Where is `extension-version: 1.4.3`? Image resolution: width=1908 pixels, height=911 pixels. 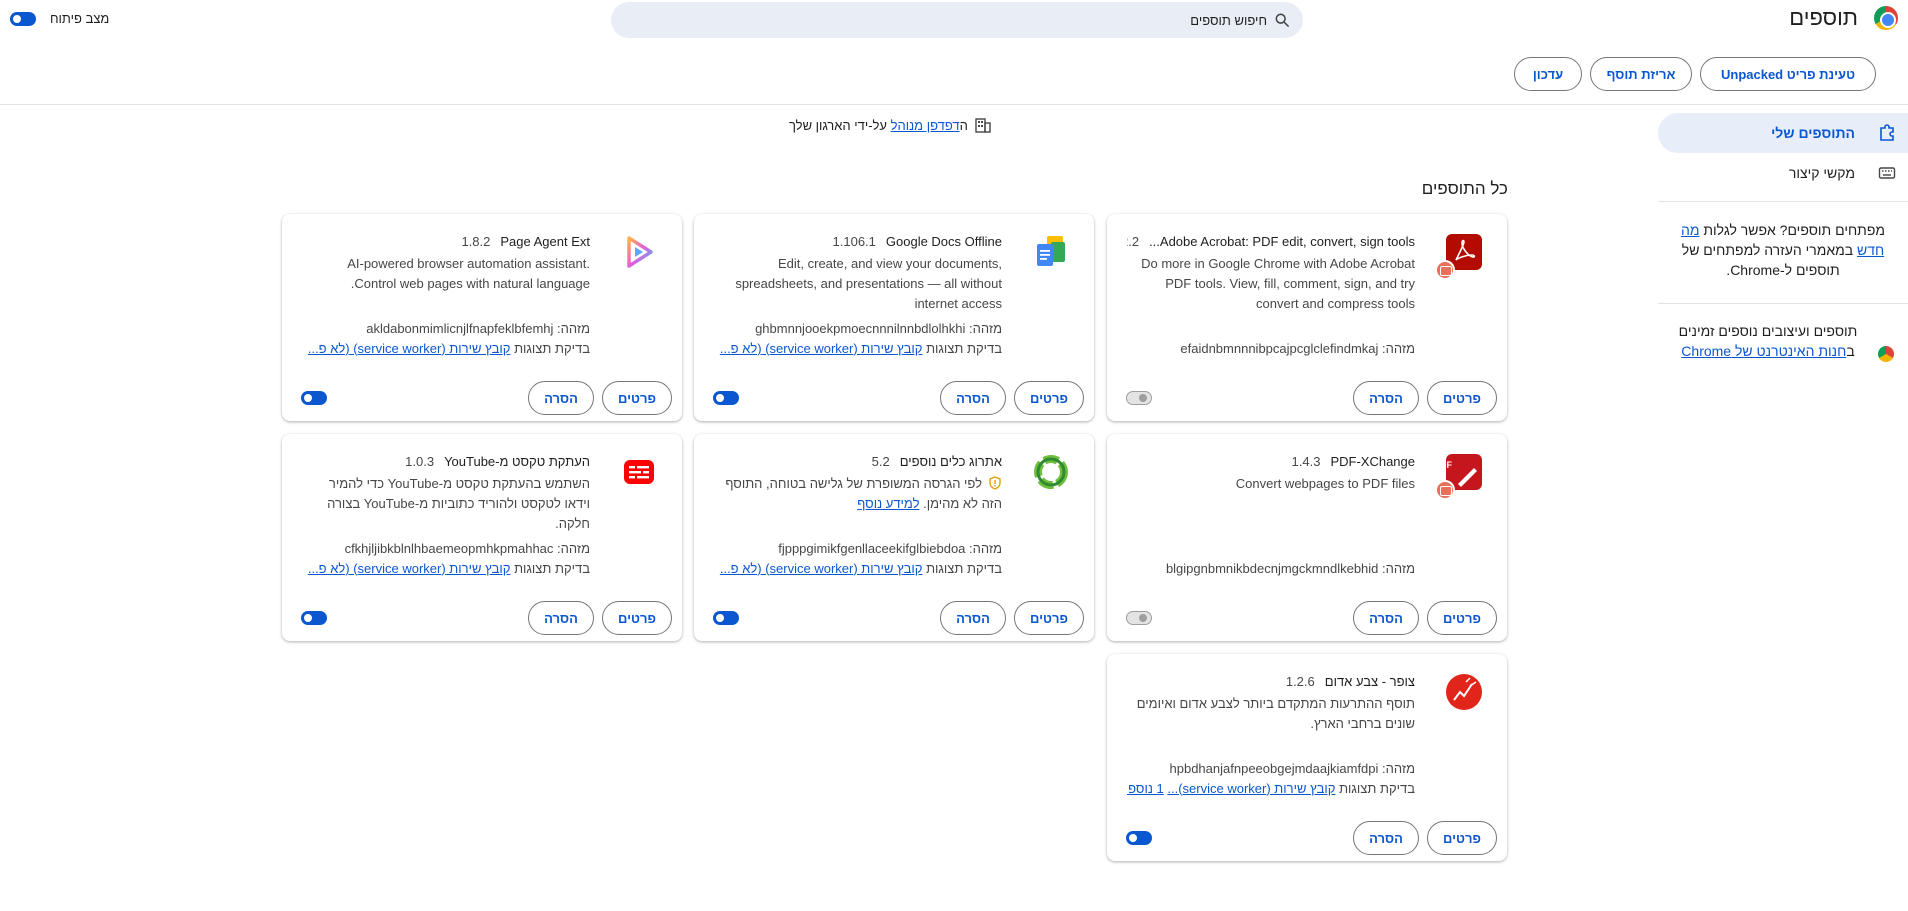
extension-version: 1.4.3 is located at coordinates (1306, 461).